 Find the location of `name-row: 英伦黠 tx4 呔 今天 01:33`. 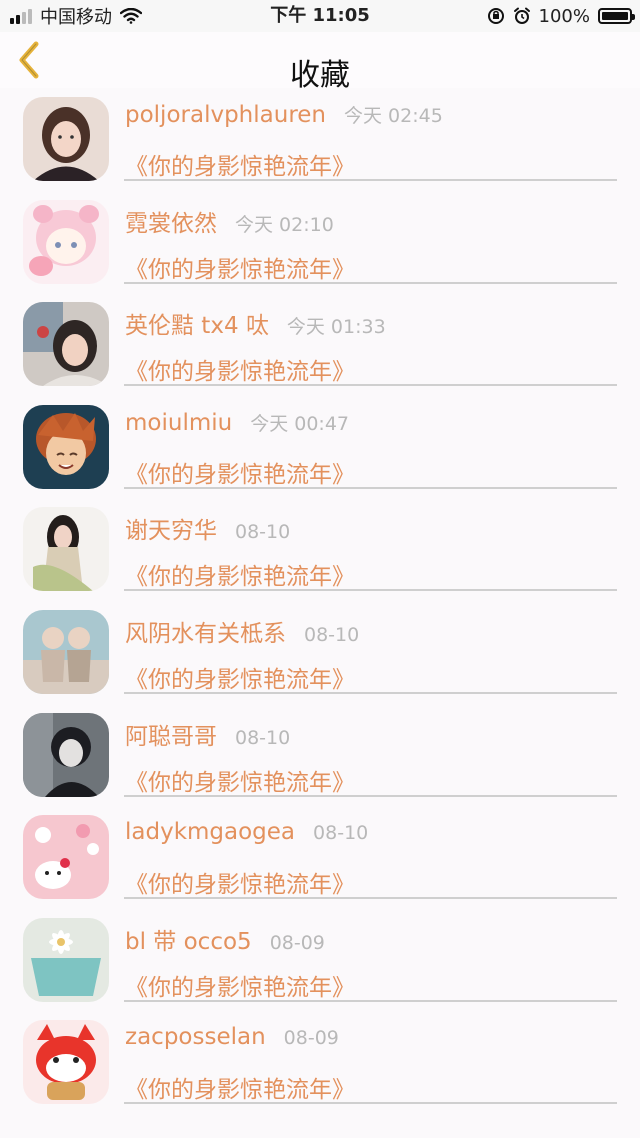

name-row: 英伦黠 tx4 呔 今天 01:33 is located at coordinates (255, 323).